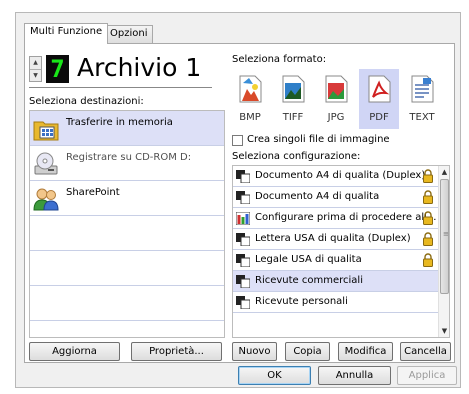 Image resolution: width=469 pixels, height=394 pixels. I want to click on configurations-label: Seleziona configurazione:, so click(296, 156).